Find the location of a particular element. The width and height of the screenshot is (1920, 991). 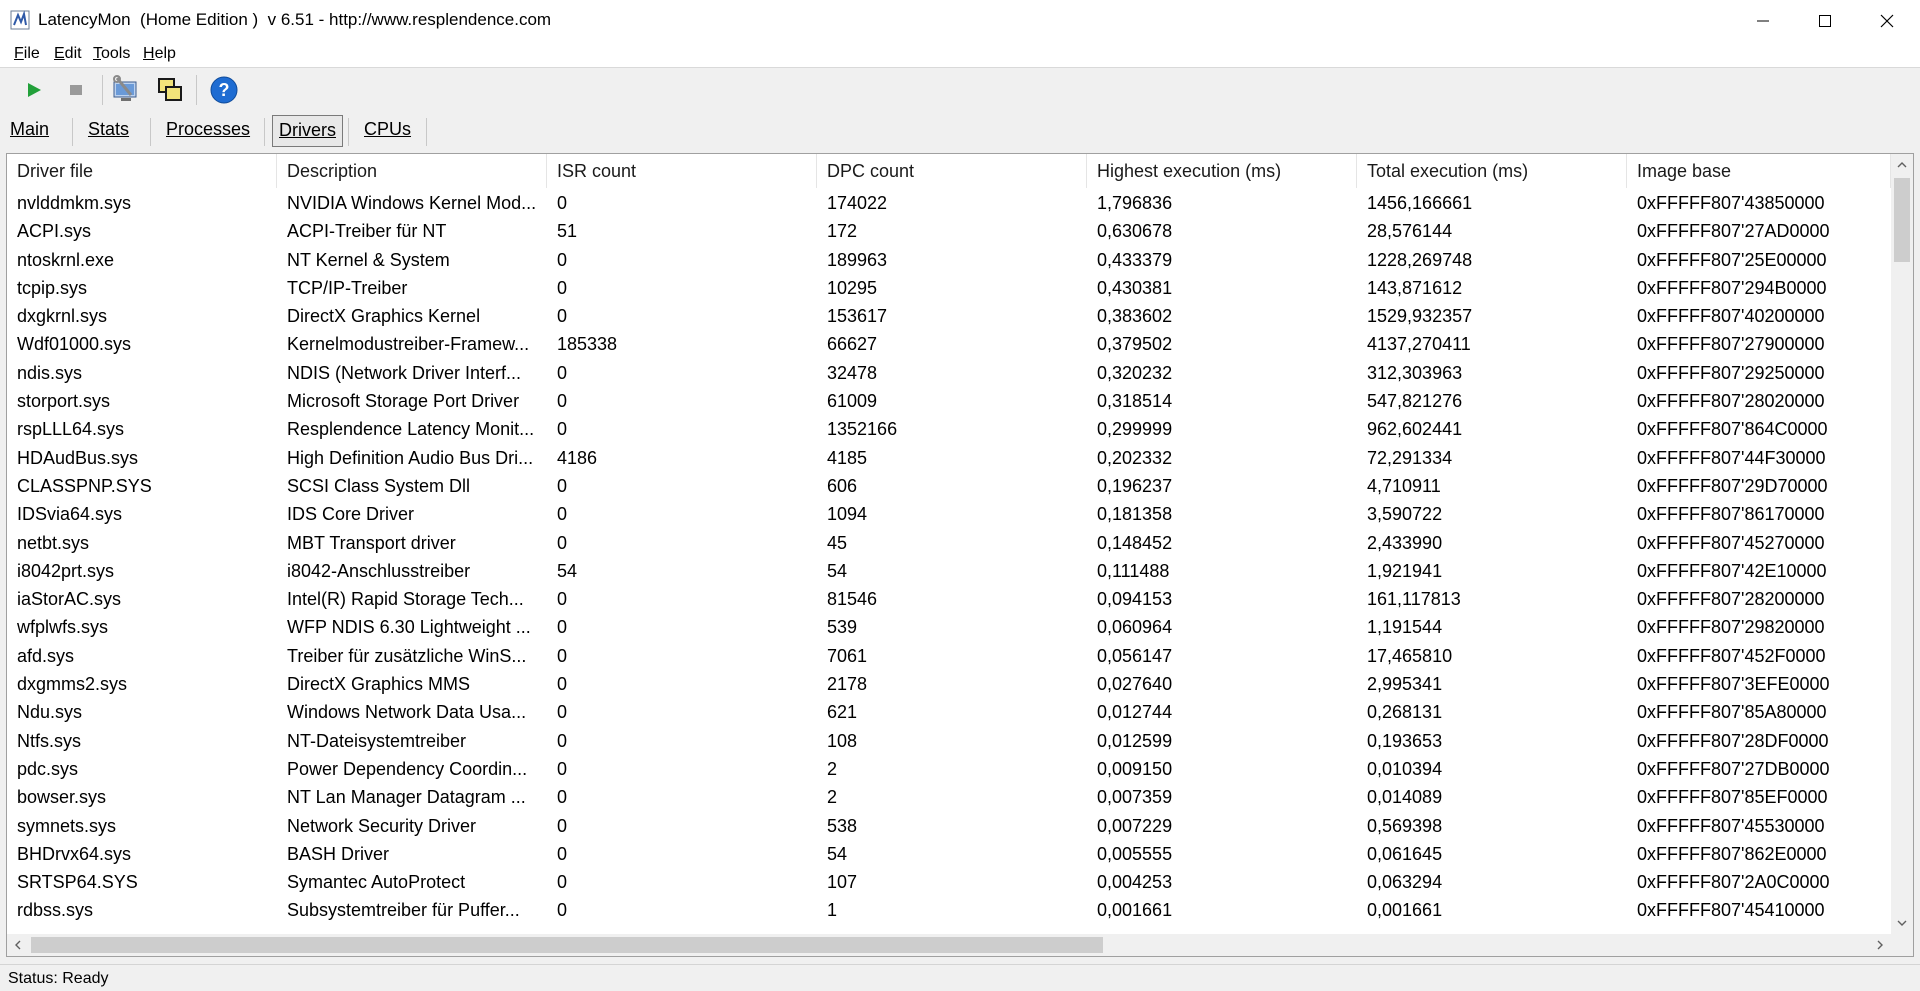

cell-total-execution: 1529,932357 is located at coordinates (1420, 316).